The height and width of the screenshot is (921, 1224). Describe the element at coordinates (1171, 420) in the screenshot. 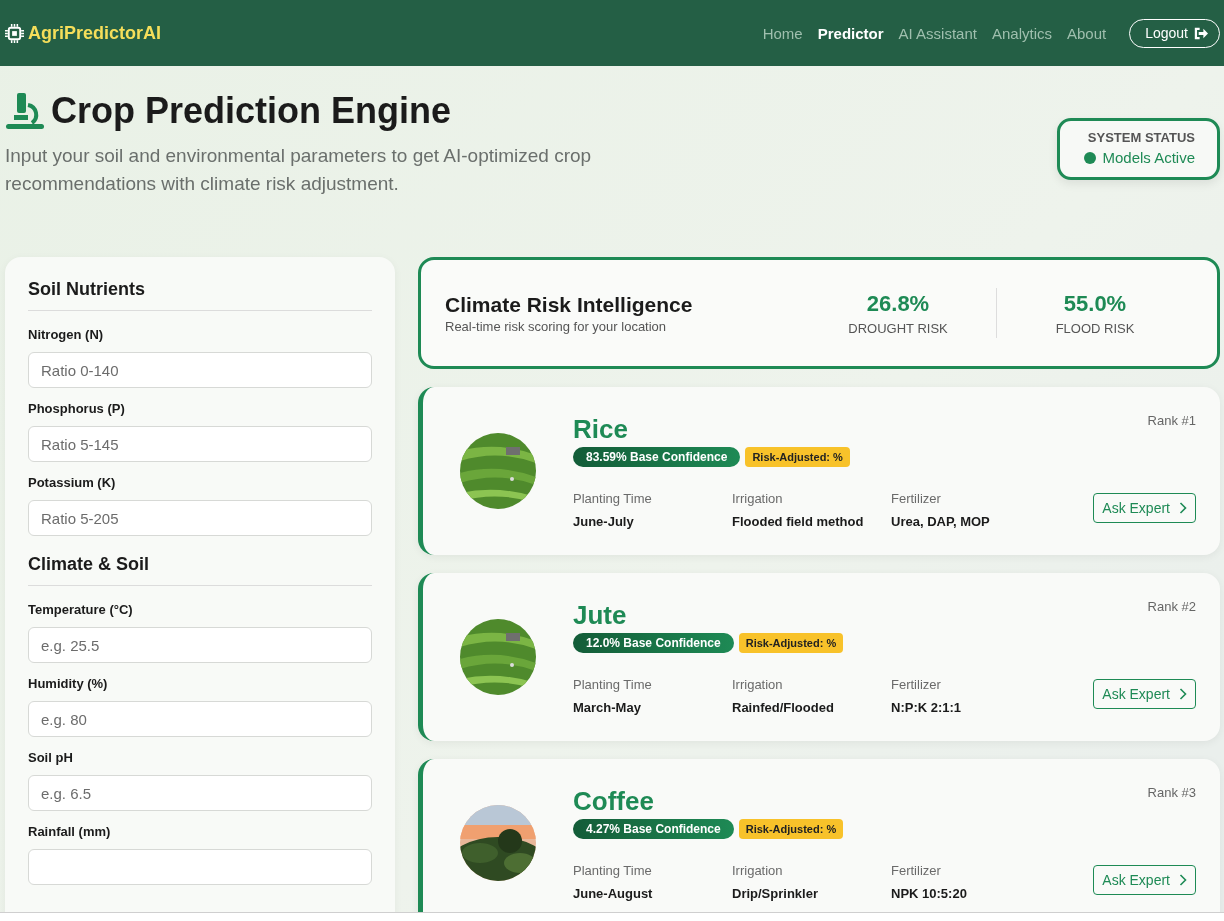

I see `rank-label: Rank #1` at that location.